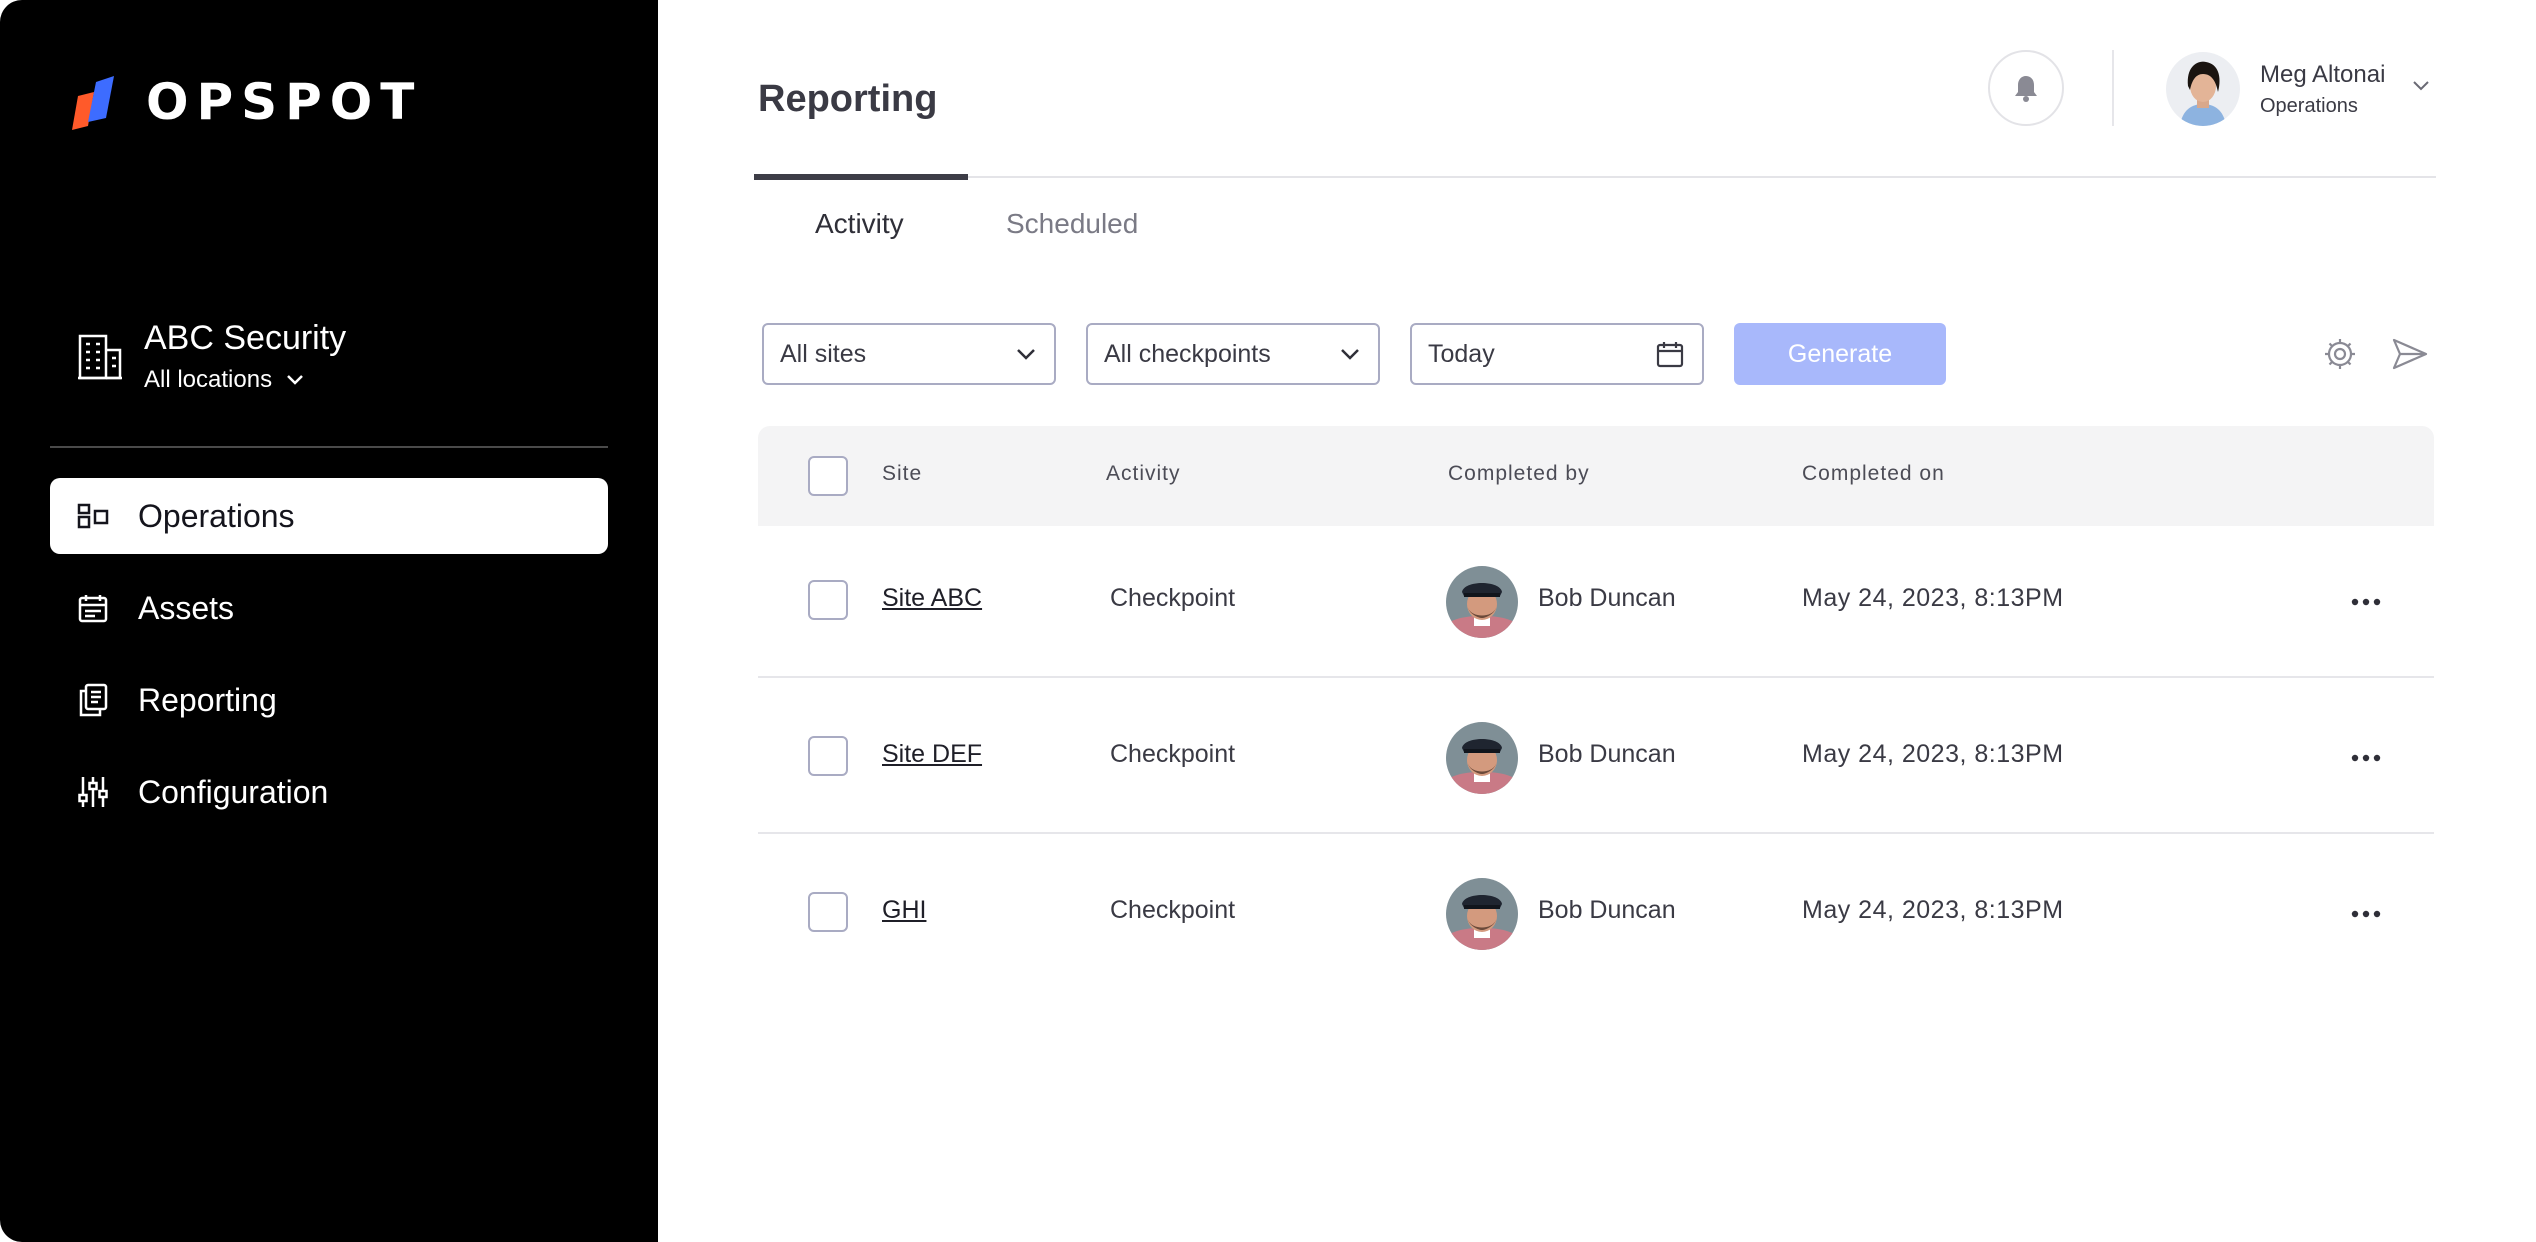 Image resolution: width=2536 pixels, height=1242 pixels. What do you see at coordinates (1595, 177) in the screenshot?
I see `tabs-divider` at bounding box center [1595, 177].